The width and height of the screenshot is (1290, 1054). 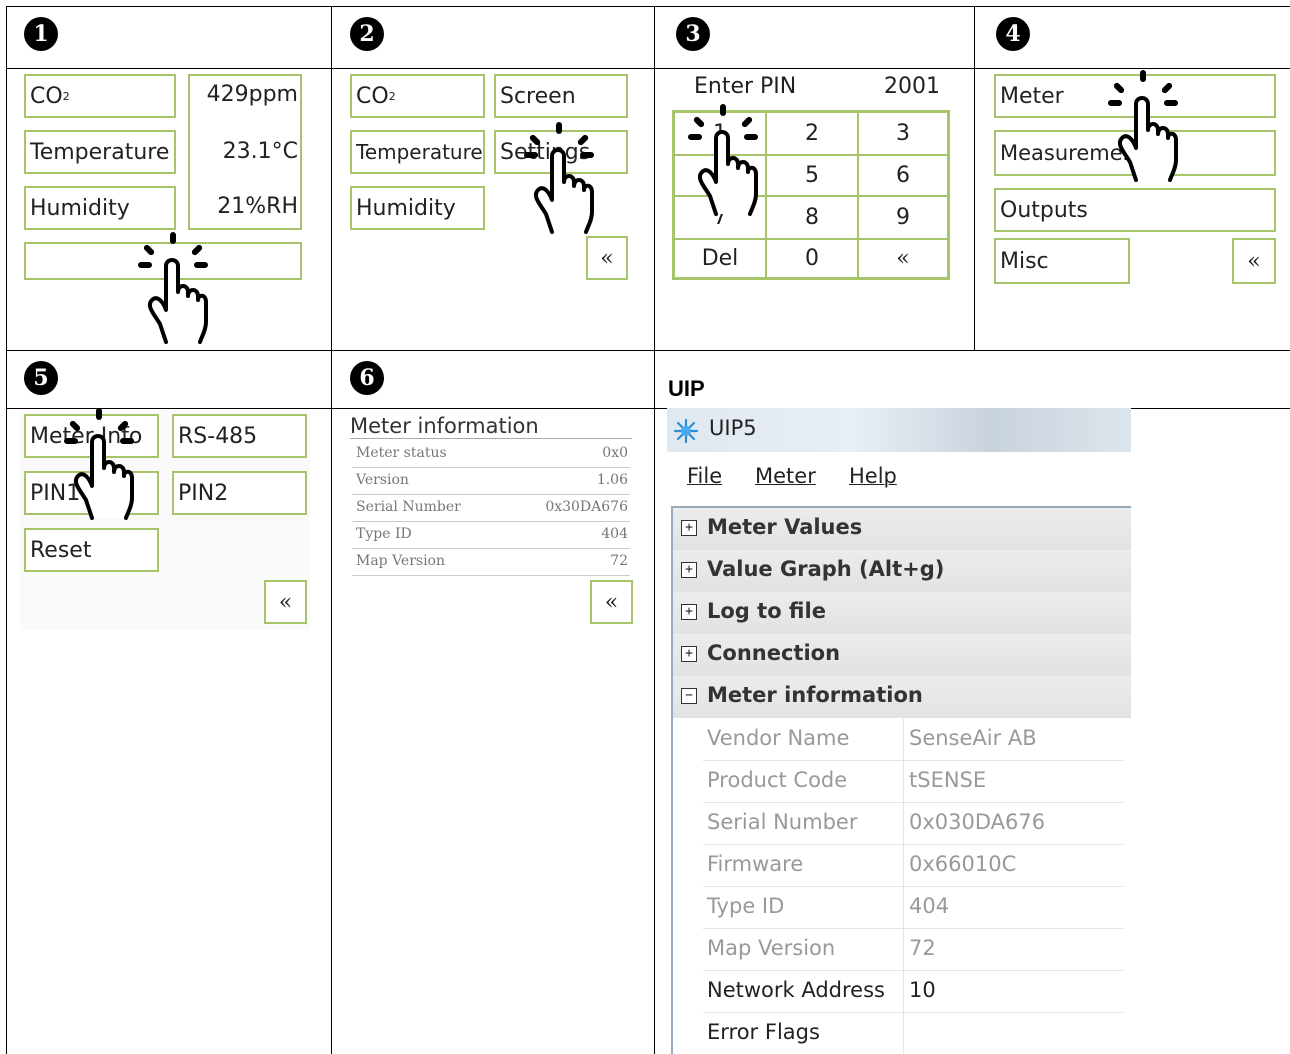 What do you see at coordinates (745, 86) in the screenshot?
I see `enter-pin-label: Enter PIN` at bounding box center [745, 86].